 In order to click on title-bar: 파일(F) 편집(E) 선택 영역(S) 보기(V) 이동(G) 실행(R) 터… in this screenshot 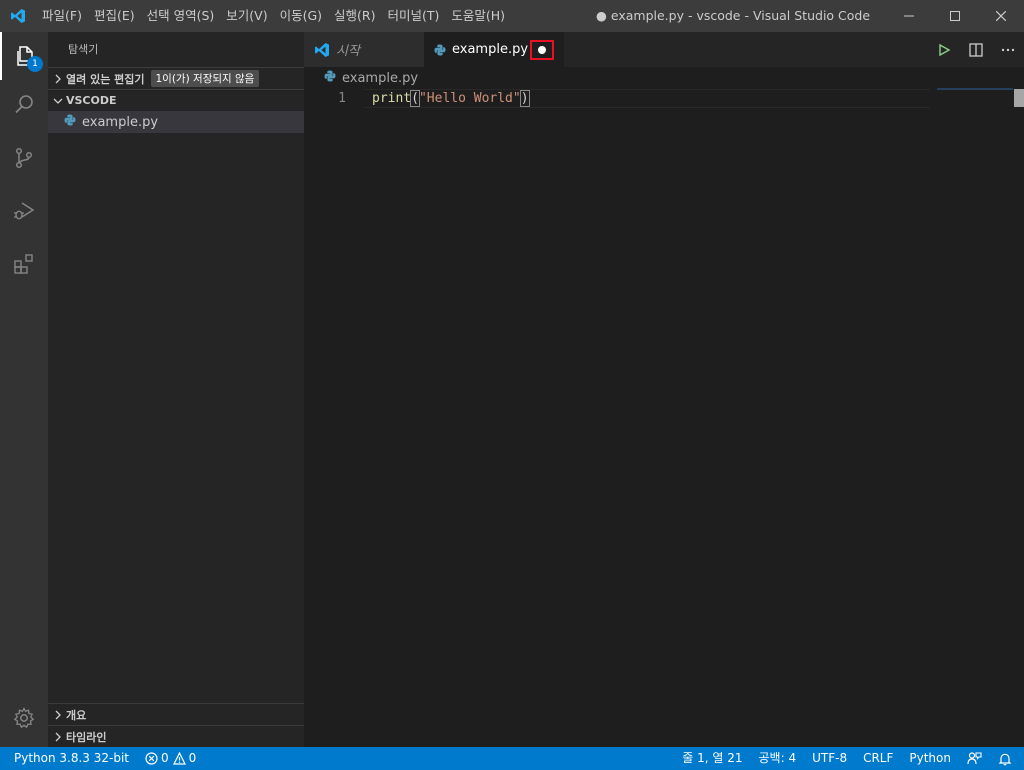, I will do `click(512, 16)`.